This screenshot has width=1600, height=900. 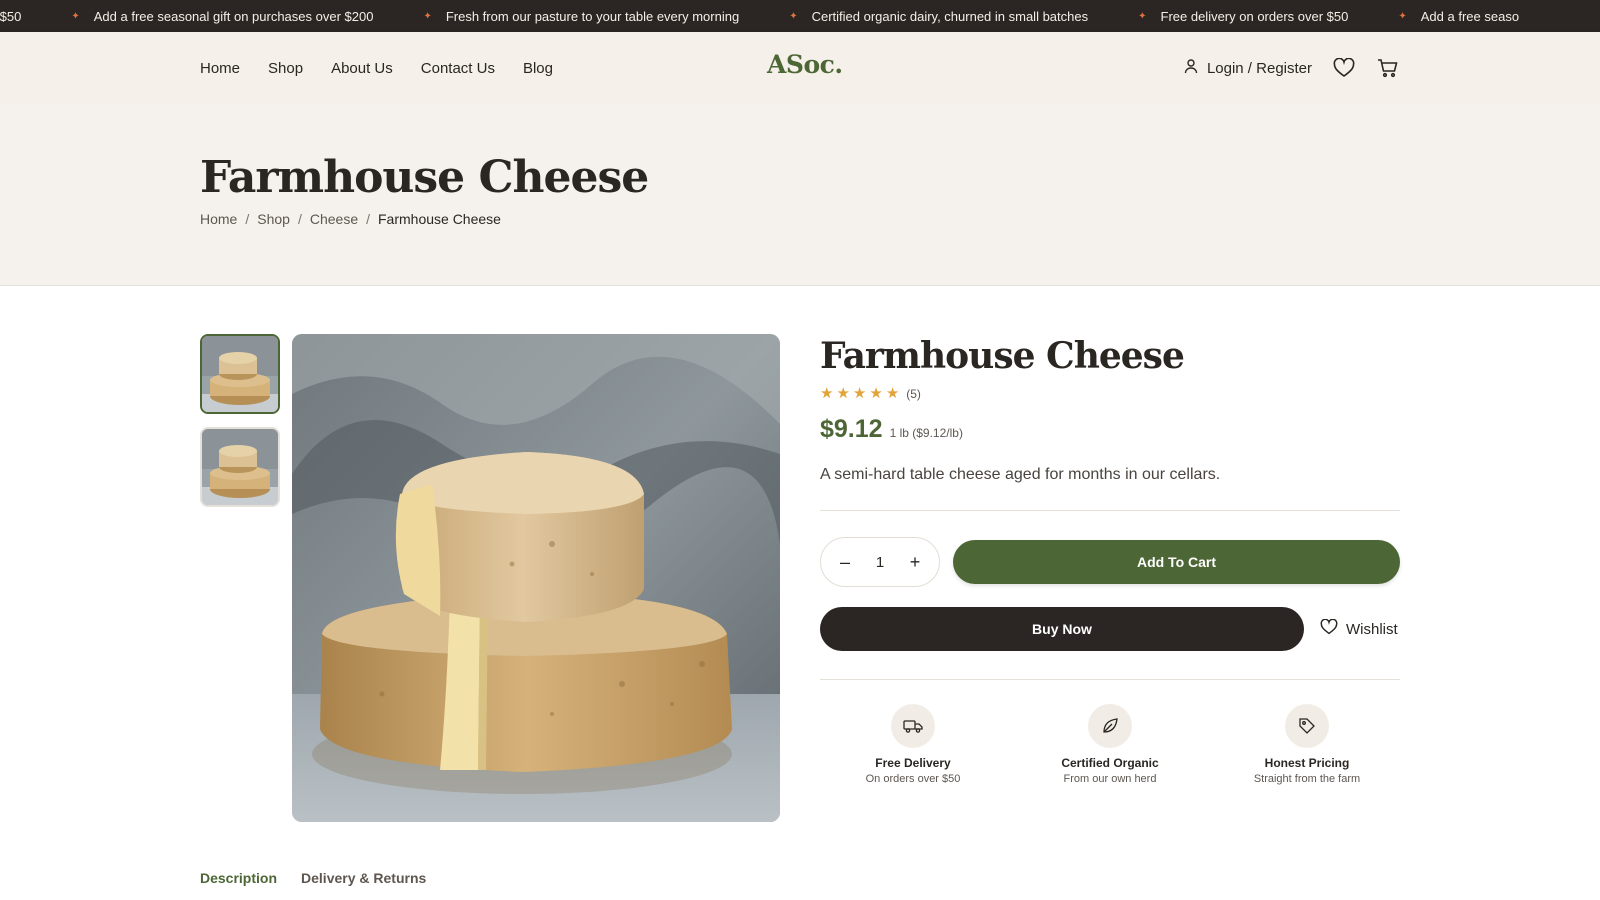 What do you see at coordinates (1307, 726) in the screenshot?
I see `tag-icon` at bounding box center [1307, 726].